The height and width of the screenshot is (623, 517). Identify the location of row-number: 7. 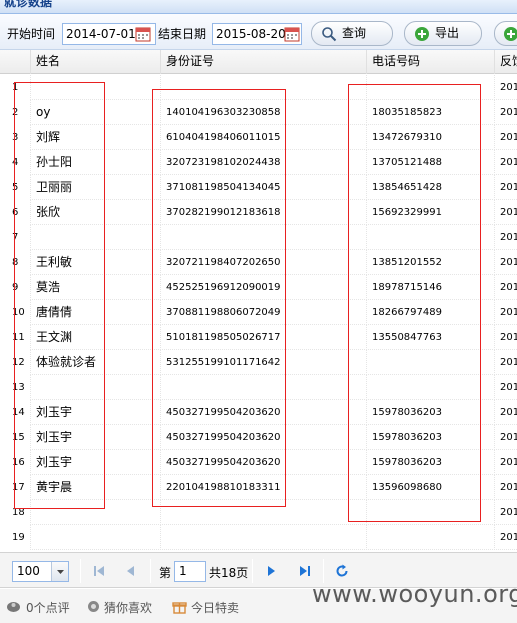
(15, 237).